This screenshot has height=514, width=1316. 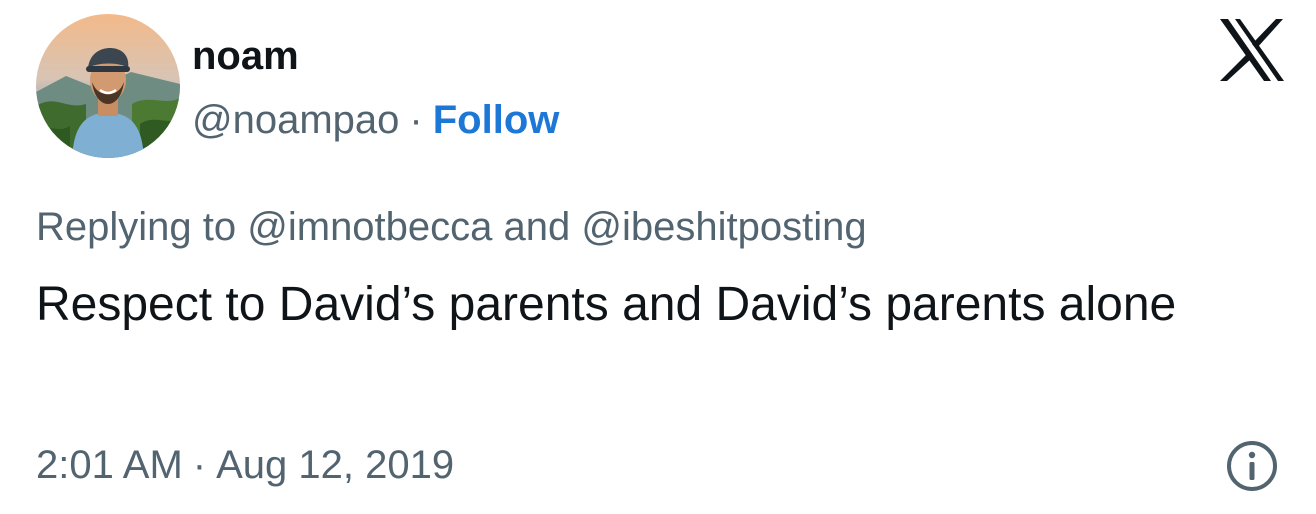 I want to click on follow-button: Follow, so click(x=496, y=120).